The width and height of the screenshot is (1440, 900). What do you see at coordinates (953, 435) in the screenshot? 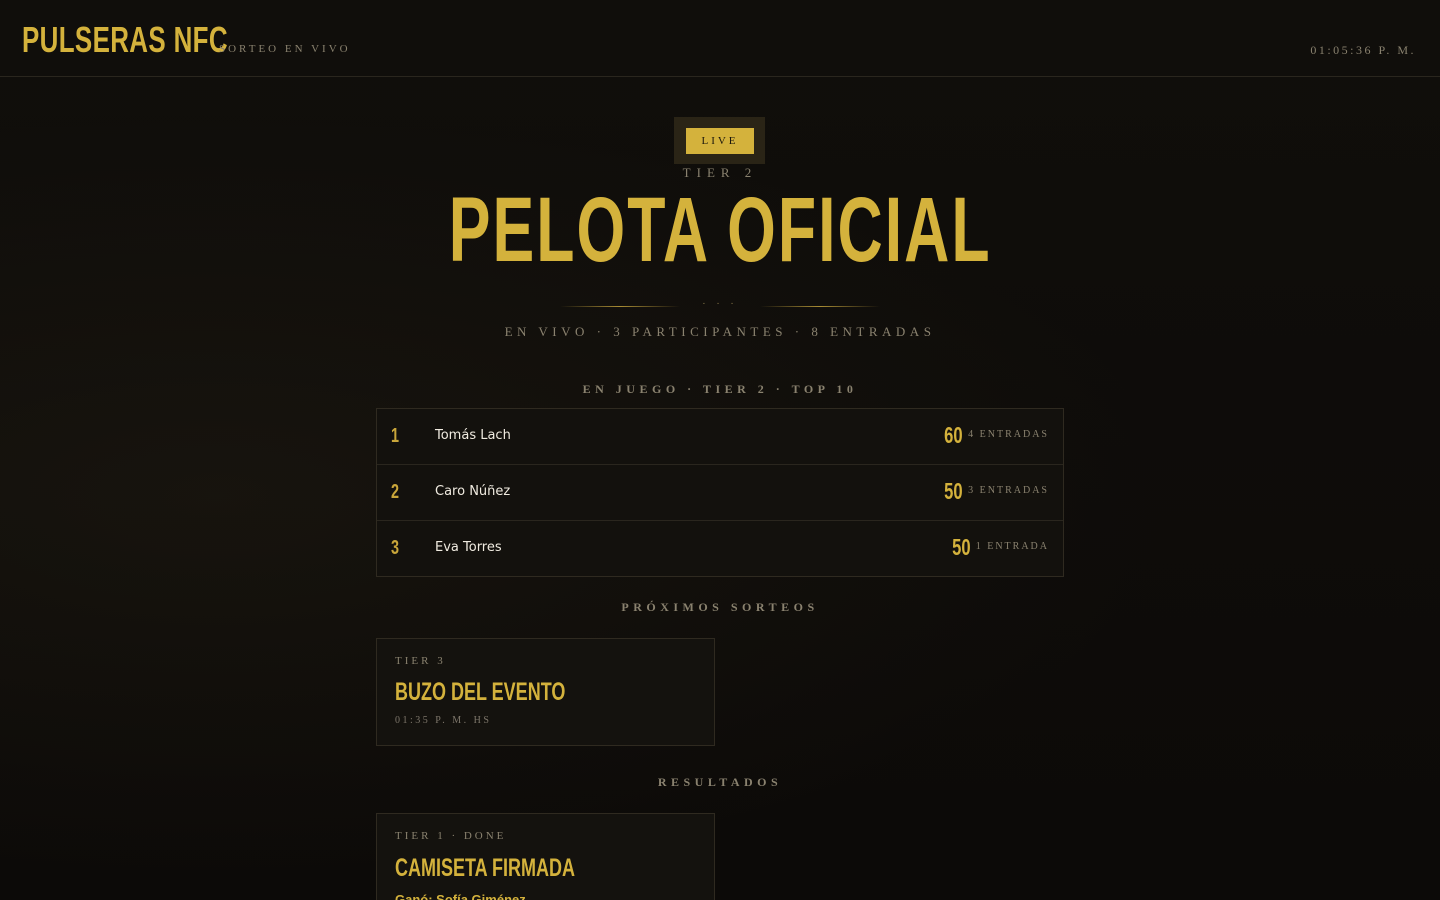
I see `participant-score: 60` at bounding box center [953, 435].